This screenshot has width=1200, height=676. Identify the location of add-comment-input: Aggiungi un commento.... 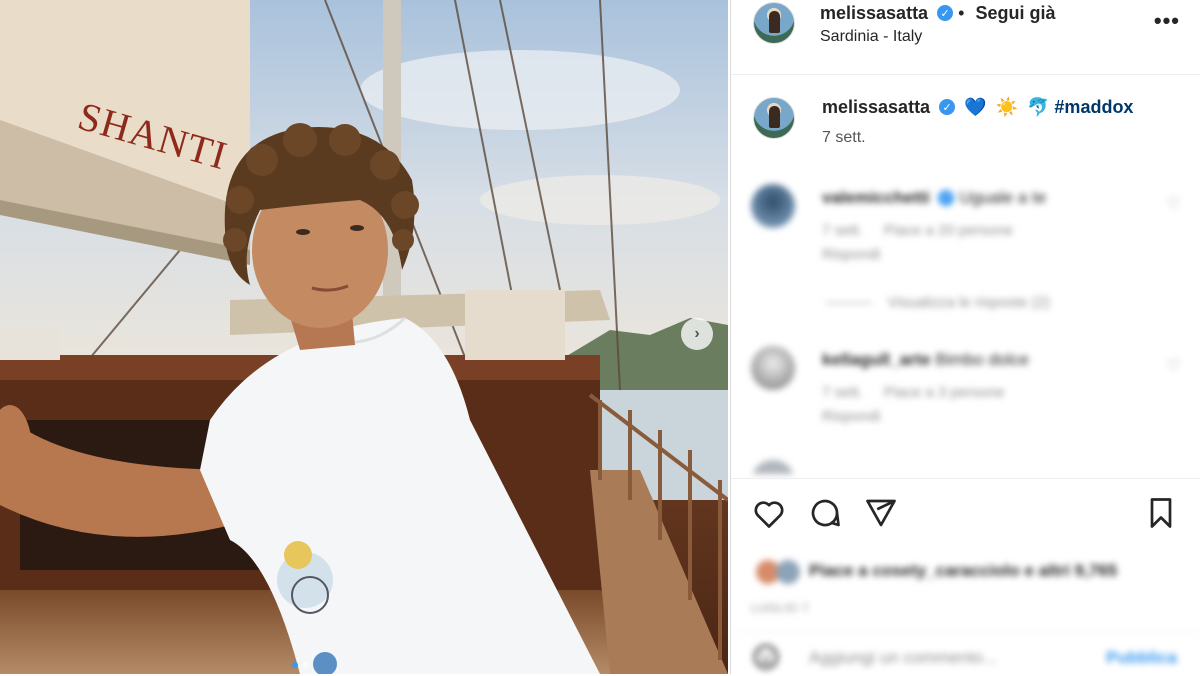
(903, 658).